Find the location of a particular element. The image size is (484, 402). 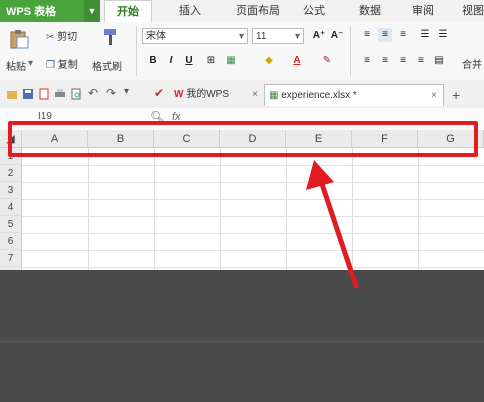

arrow-icon is located at coordinates (332, 224).